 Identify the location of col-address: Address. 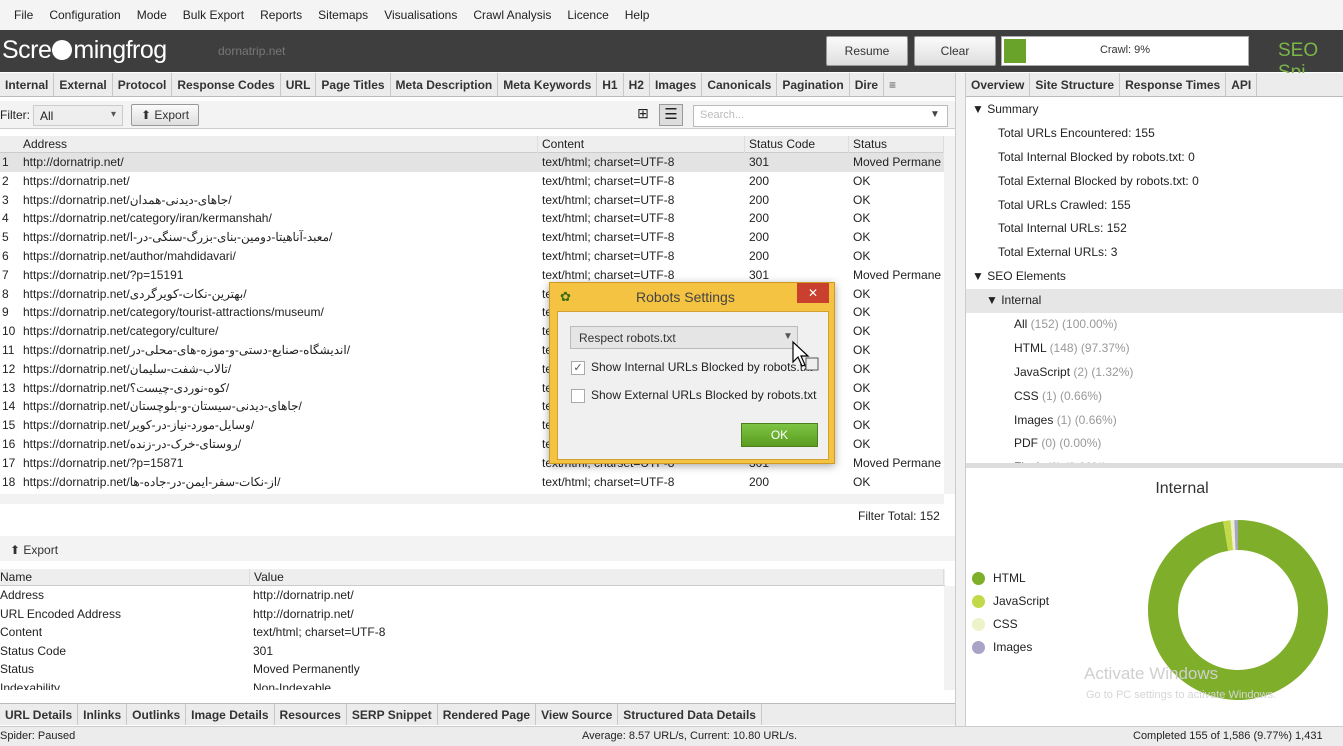
(269, 144).